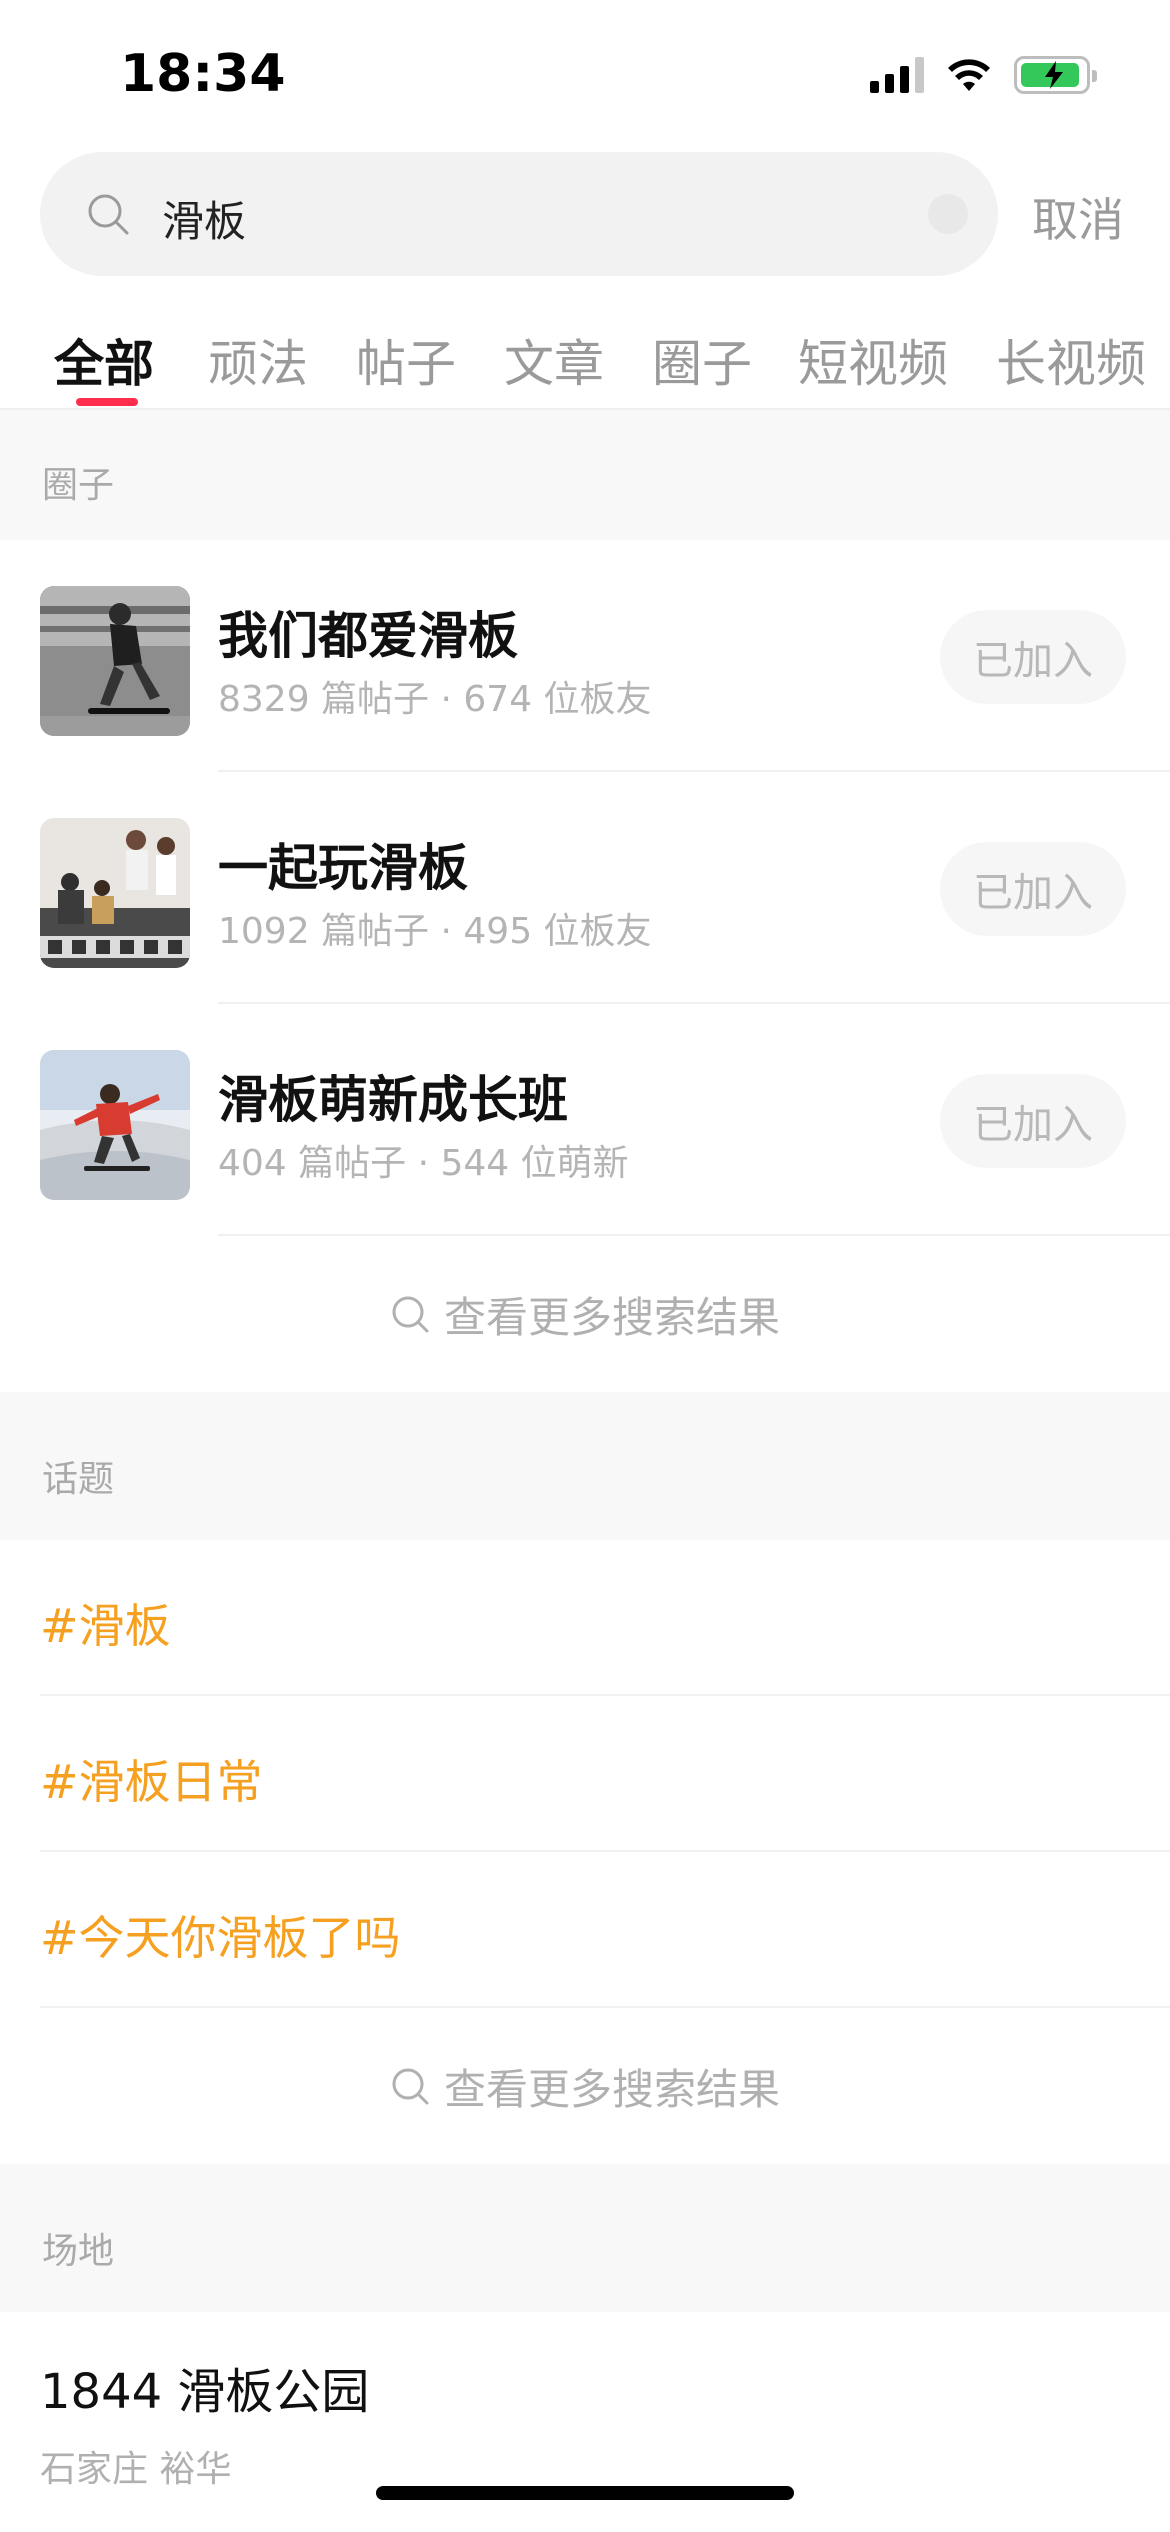 This screenshot has height=2532, width=1170. I want to click on view-more-circles-link: 查看更多搜索结果, so click(585, 1314).